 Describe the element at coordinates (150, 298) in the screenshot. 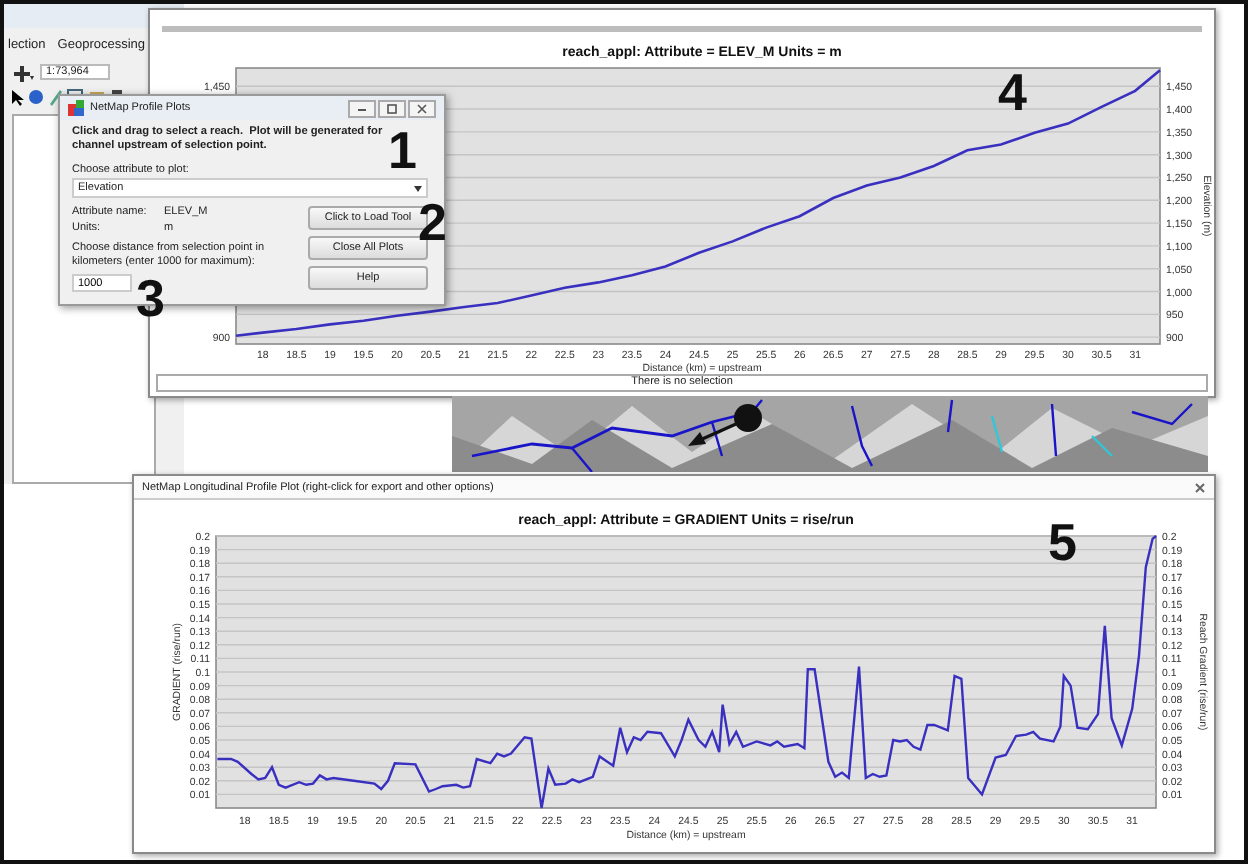

I see `callout-number: 3` at that location.